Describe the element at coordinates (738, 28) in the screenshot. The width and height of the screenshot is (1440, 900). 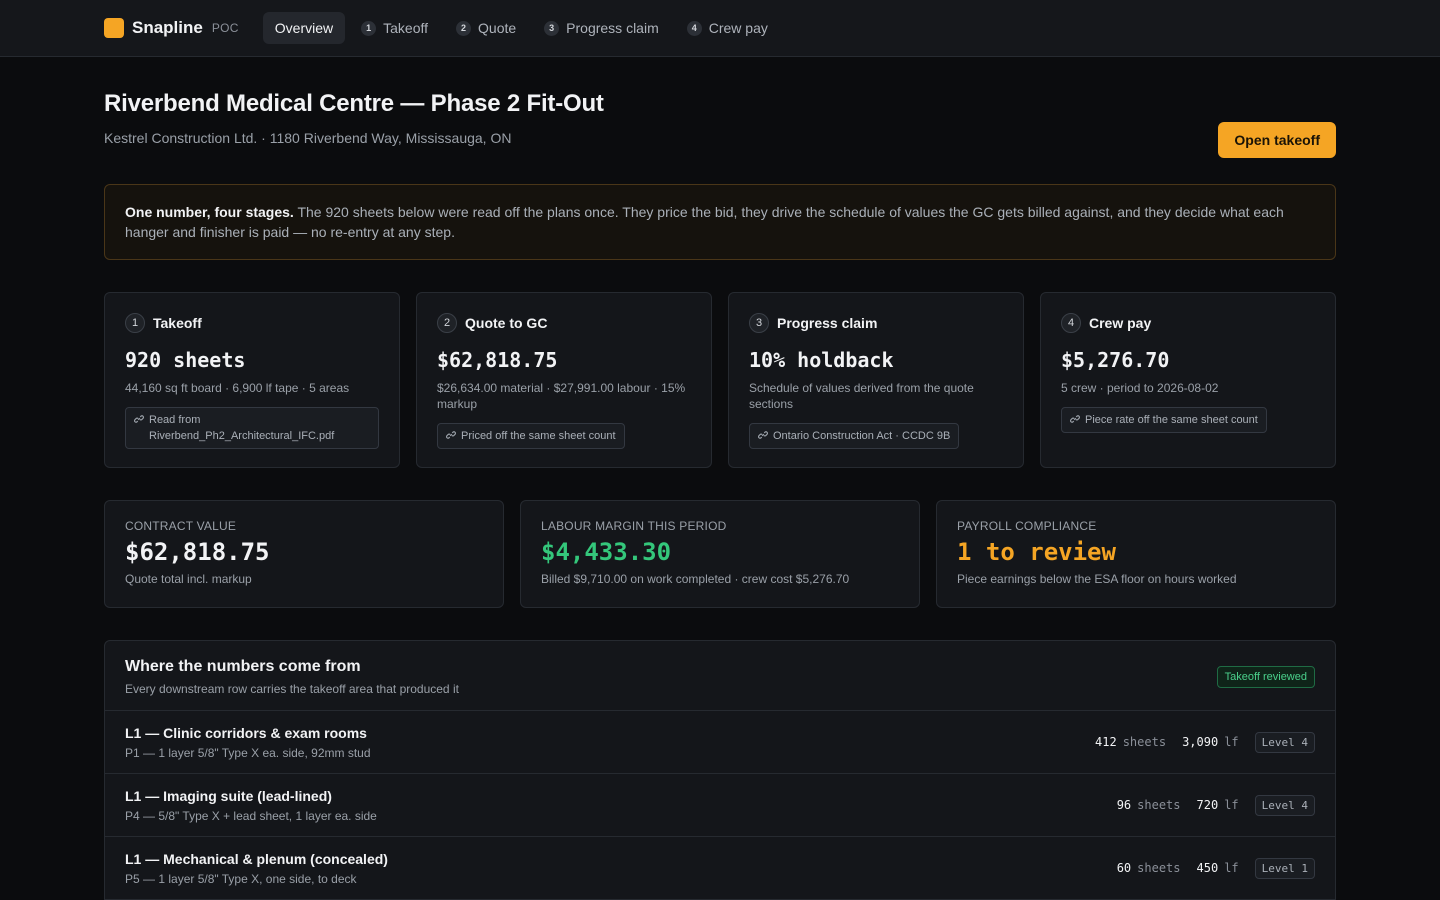
I see `tab-label: Crew pay` at that location.